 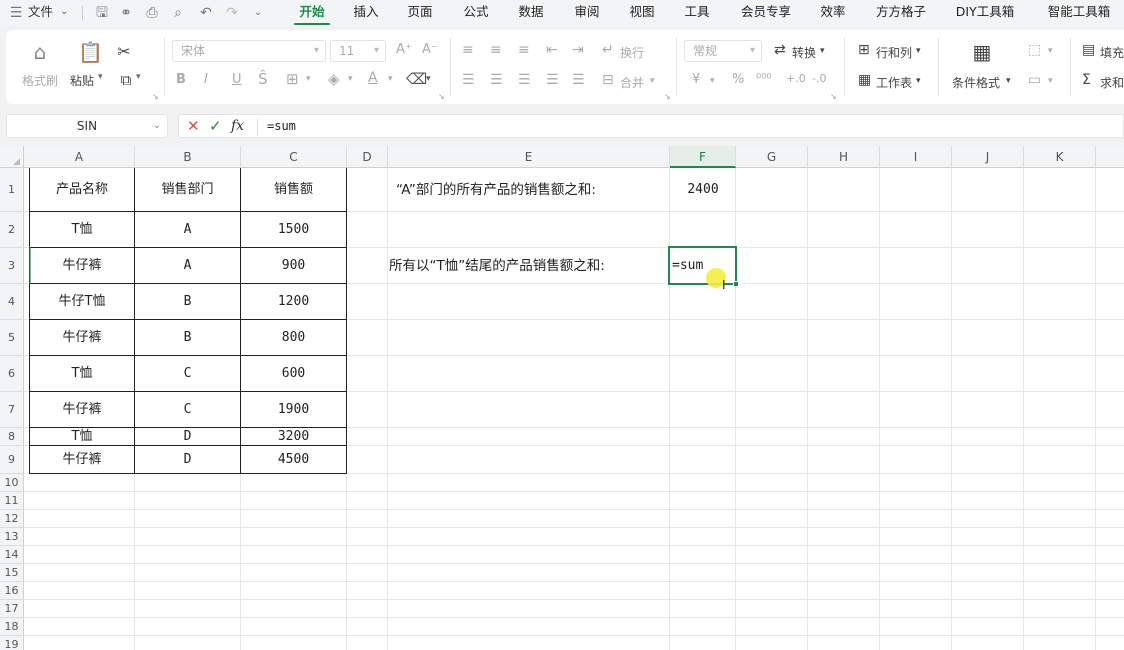 What do you see at coordinates (293, 301) in the screenshot?
I see `sales-cell: 1200` at bounding box center [293, 301].